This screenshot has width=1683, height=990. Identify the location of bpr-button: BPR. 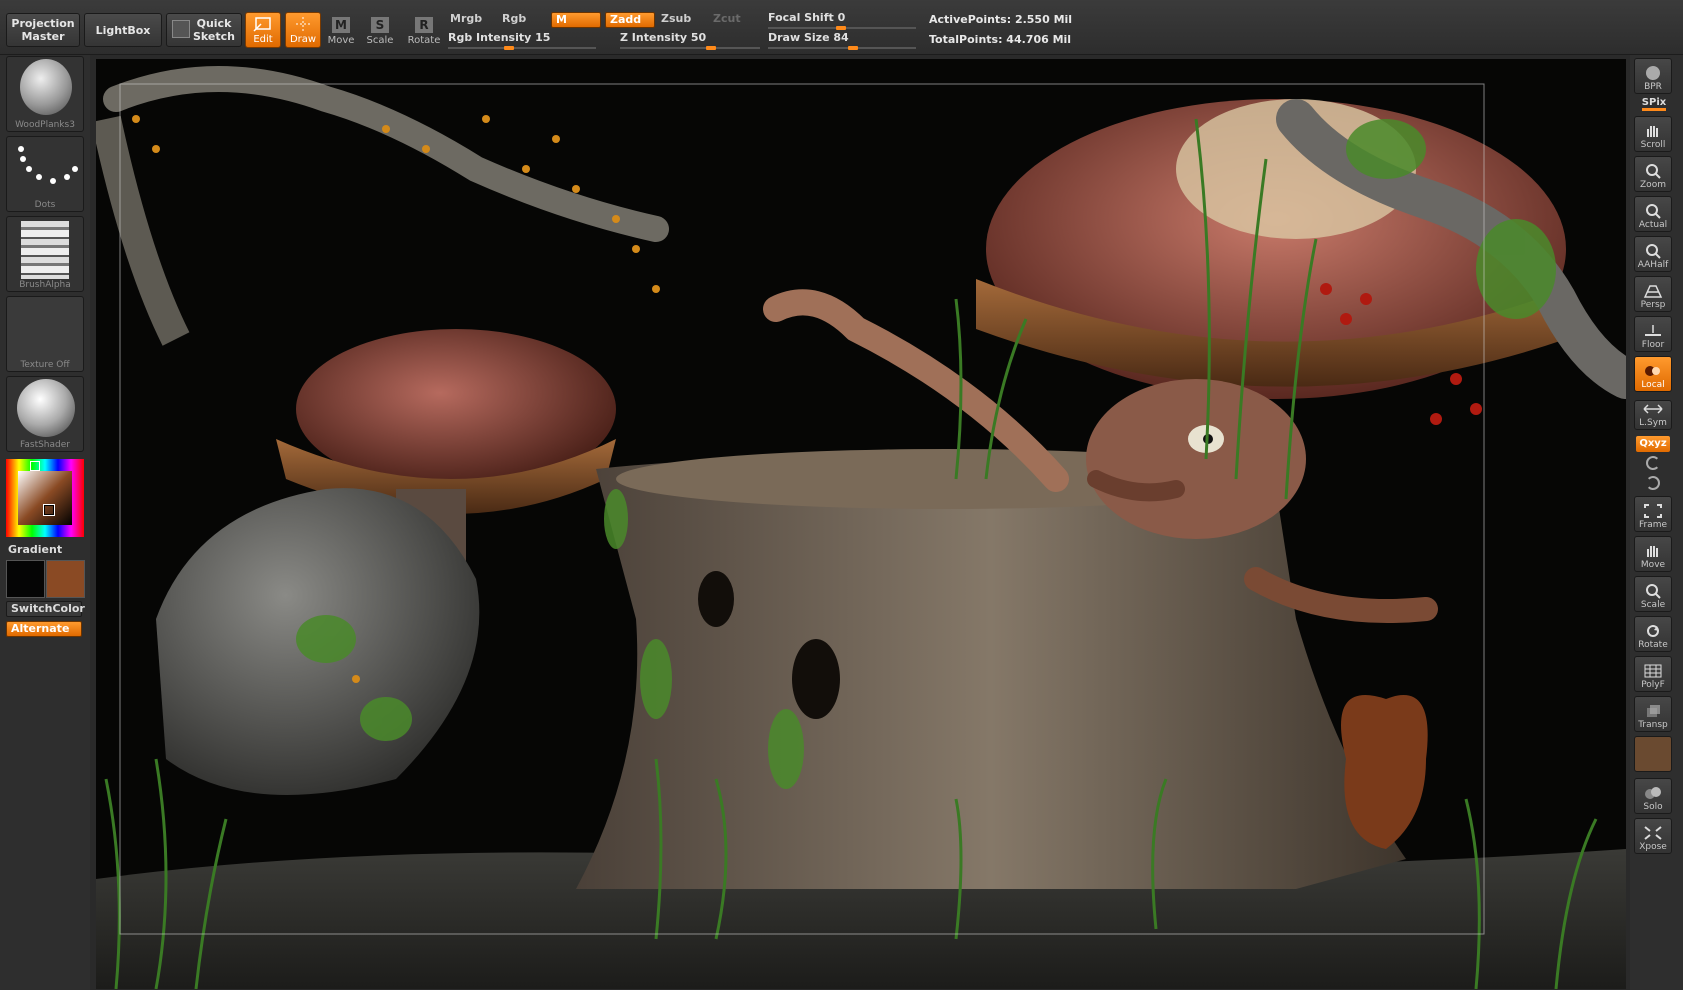
(1653, 76).